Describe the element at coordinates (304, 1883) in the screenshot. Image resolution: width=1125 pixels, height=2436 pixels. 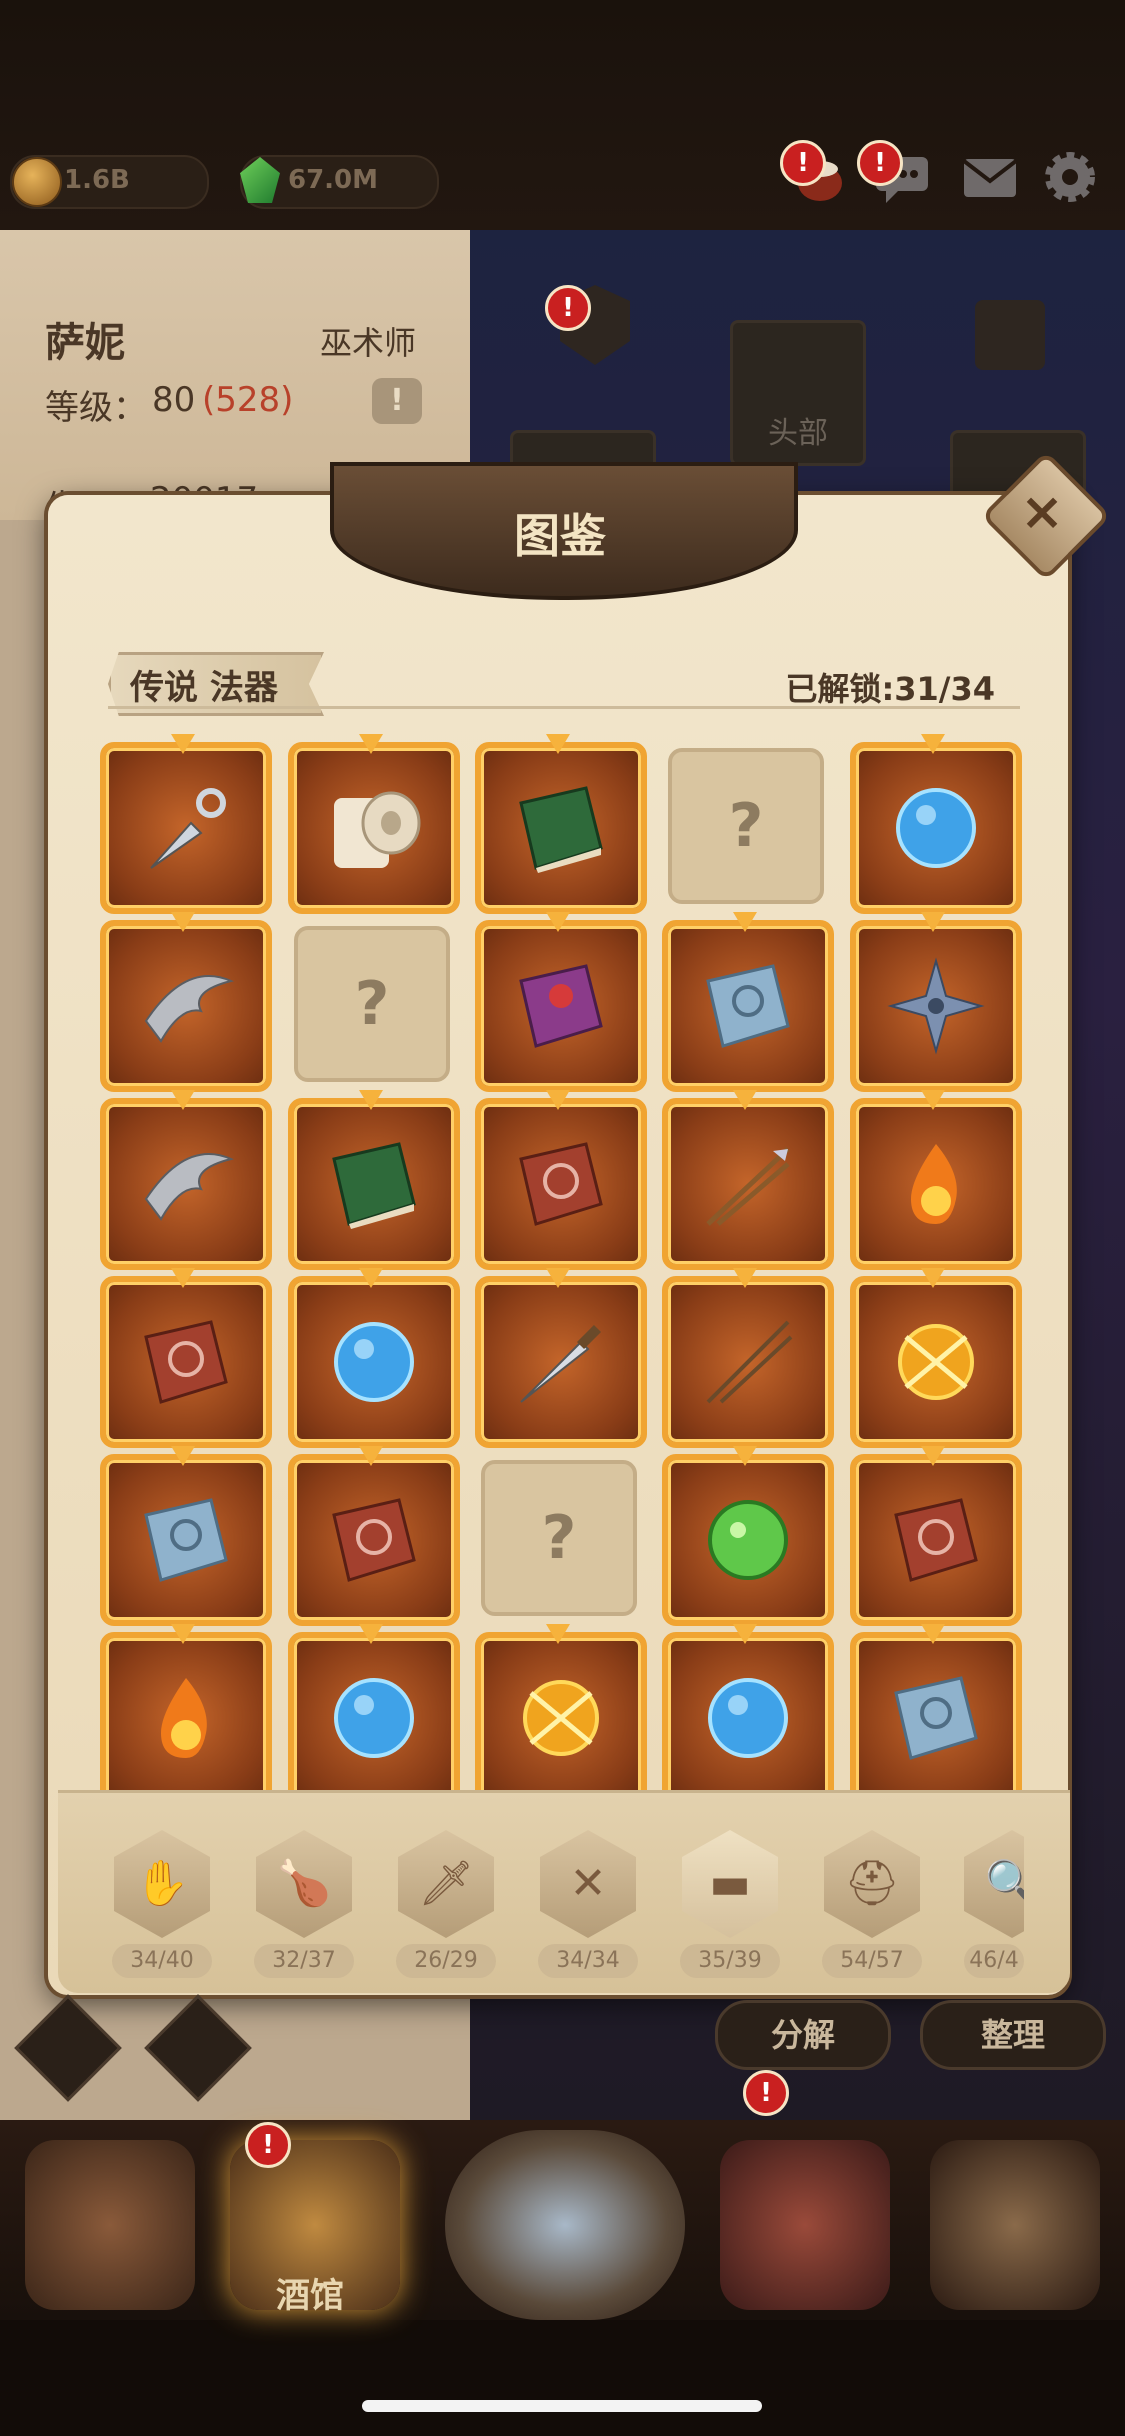
I see `club-icon: 🍗` at that location.